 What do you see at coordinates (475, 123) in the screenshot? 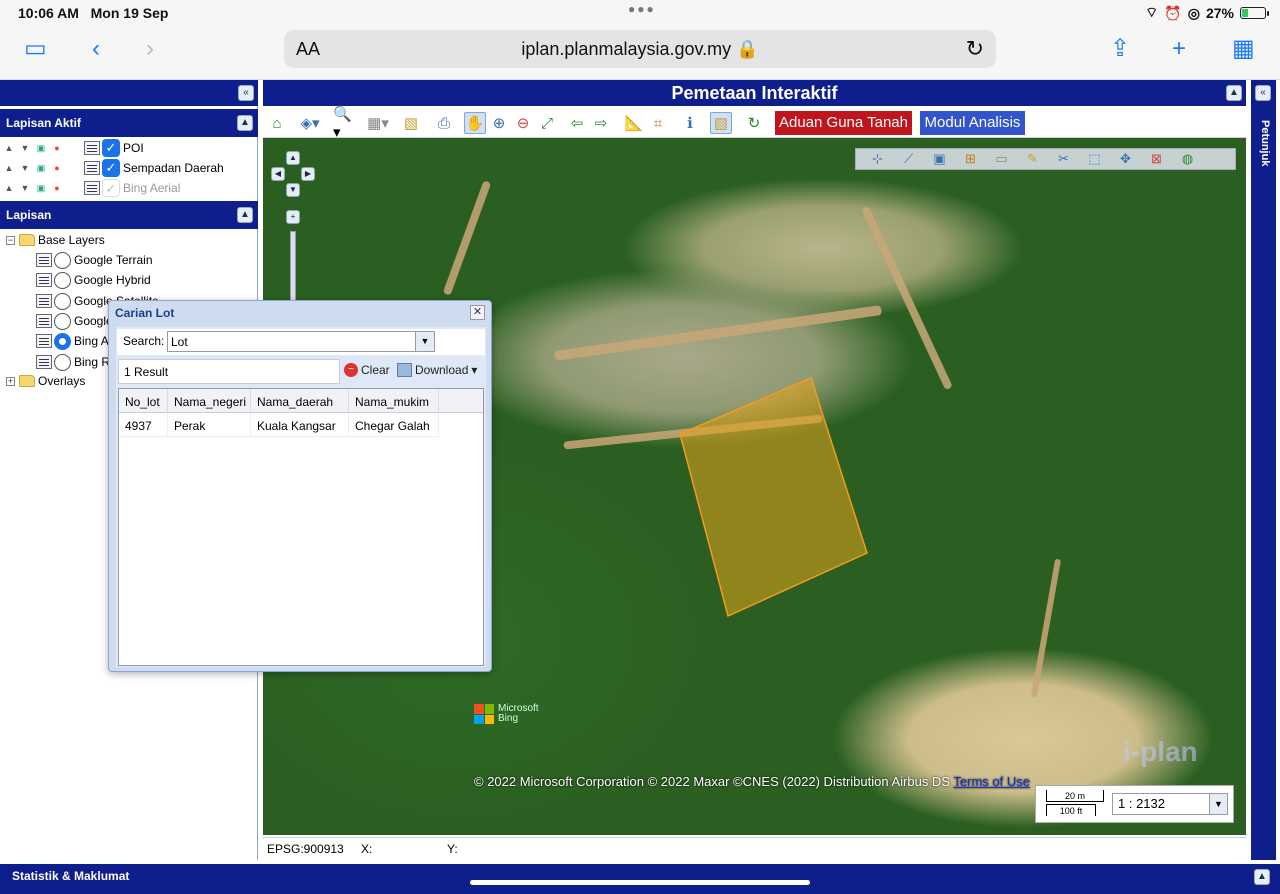
I see `pan-hand-icon: ✋` at bounding box center [475, 123].